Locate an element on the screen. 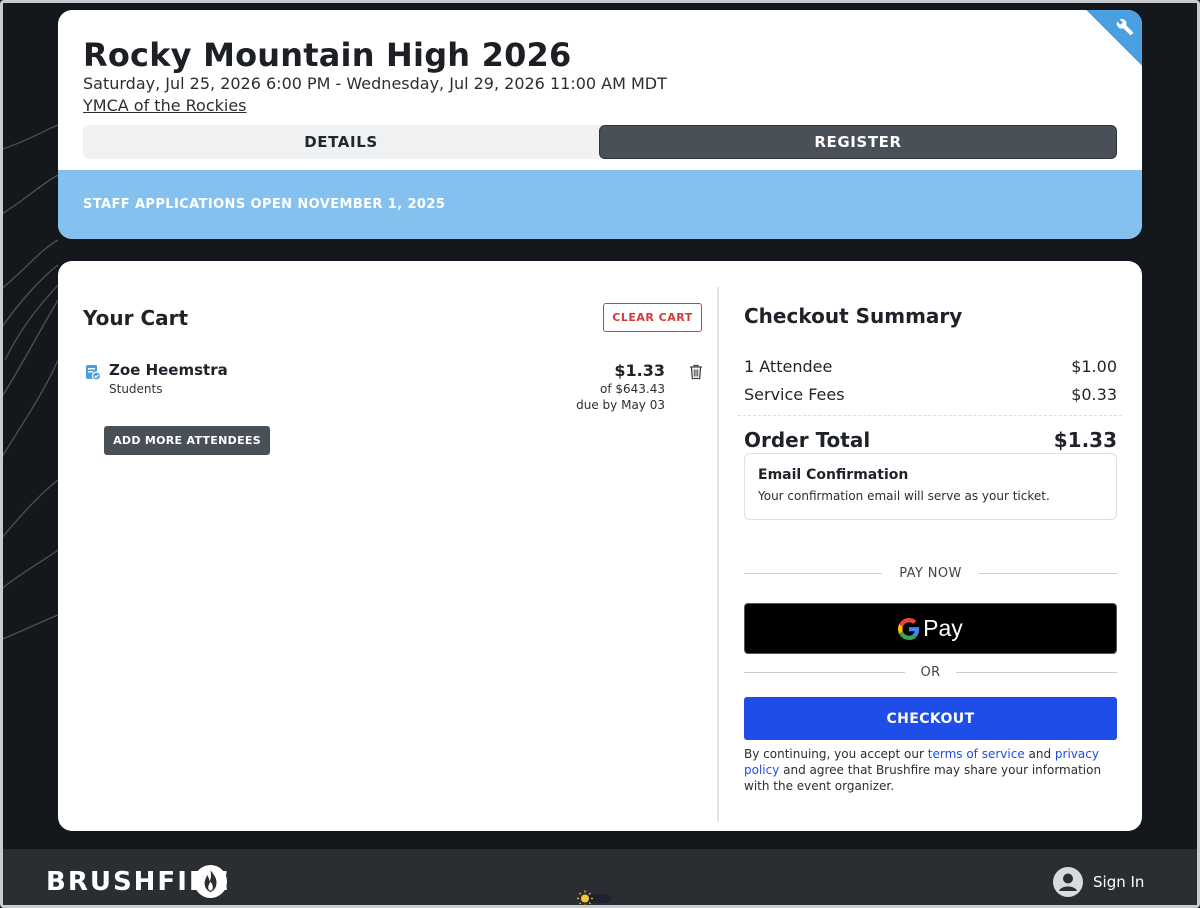 The image size is (1200, 908). terms-prefix: By continuing, you accept our is located at coordinates (836, 754).